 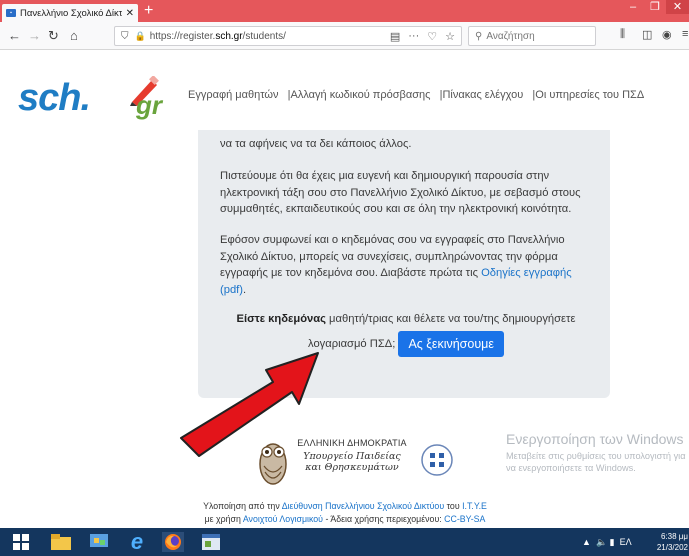 I want to click on network-icon: ▮, so click(x=612, y=542).